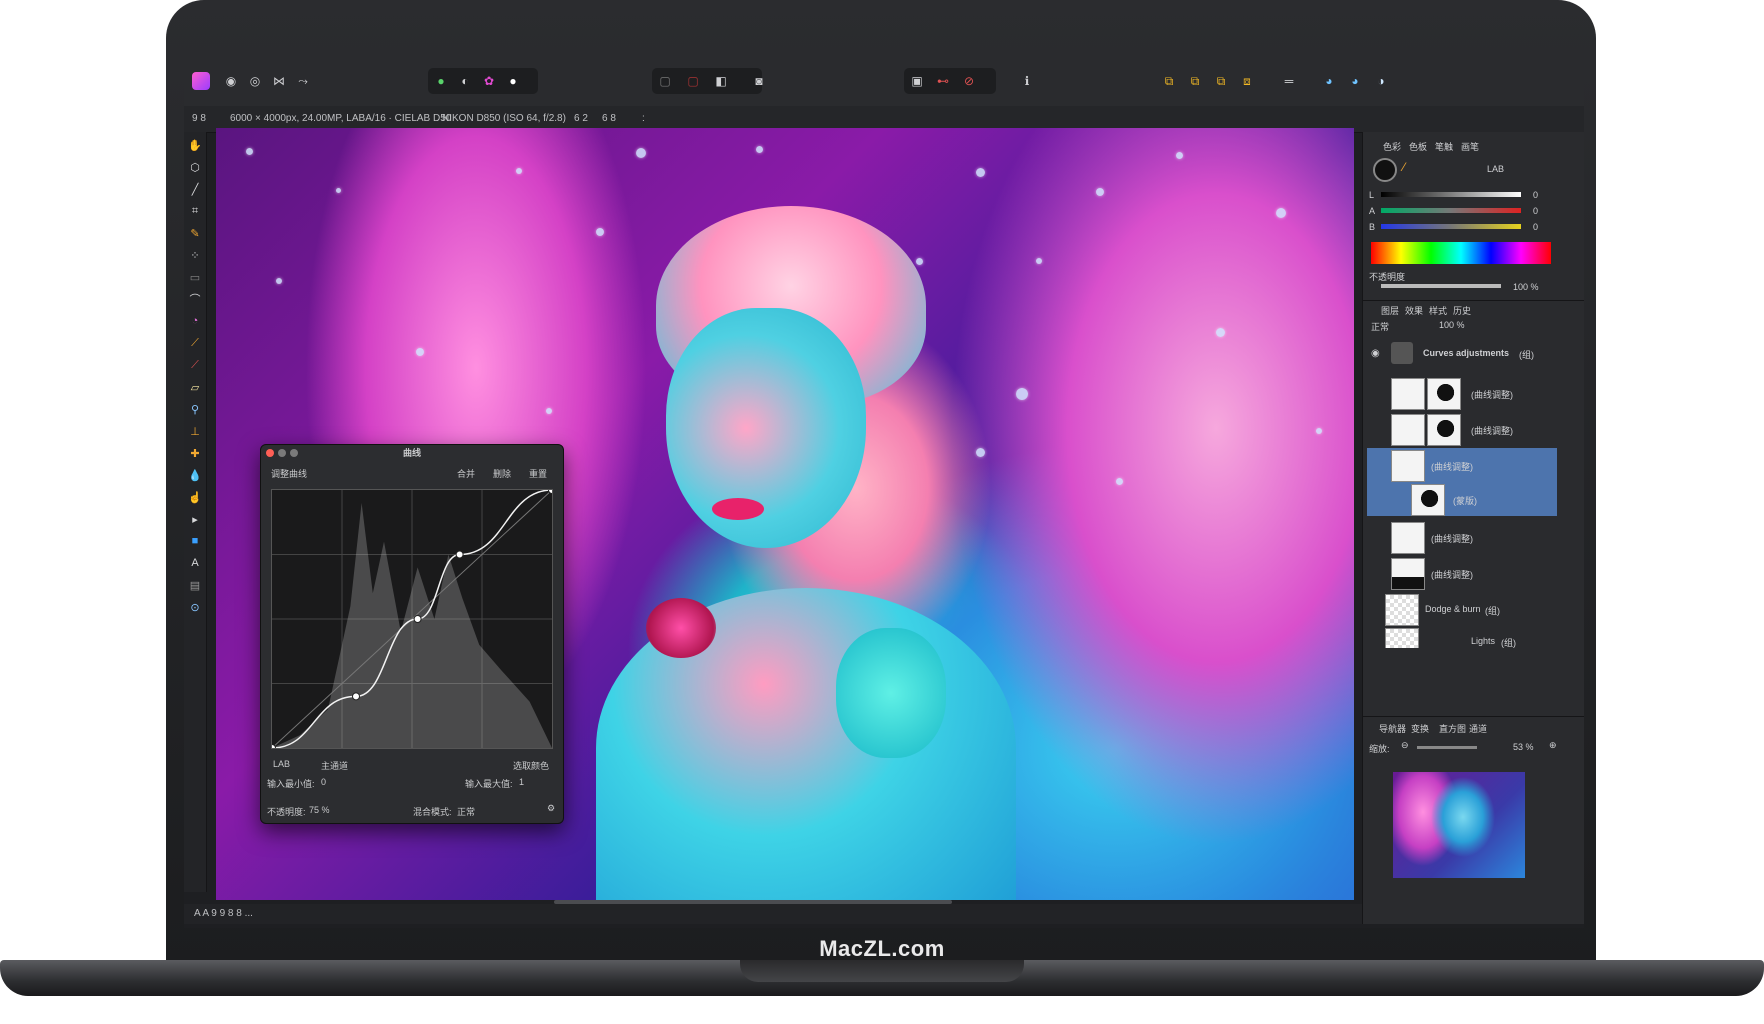 Image resolution: width=1764 pixels, height=1024 pixels. I want to click on channel-sub-select: 主通道, so click(334, 765).